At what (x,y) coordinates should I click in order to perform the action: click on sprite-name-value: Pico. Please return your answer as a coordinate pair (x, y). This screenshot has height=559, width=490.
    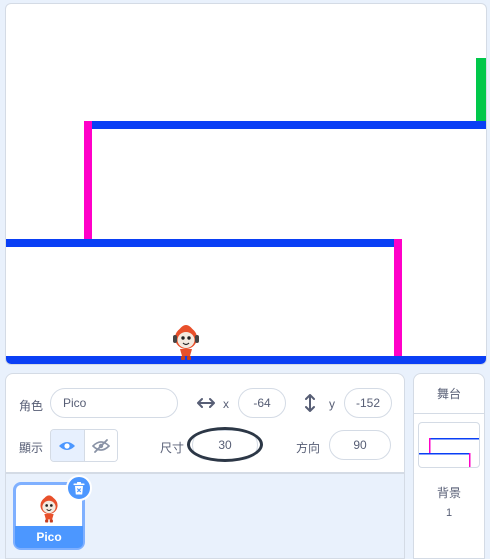
    Looking at the image, I should click on (75, 403).